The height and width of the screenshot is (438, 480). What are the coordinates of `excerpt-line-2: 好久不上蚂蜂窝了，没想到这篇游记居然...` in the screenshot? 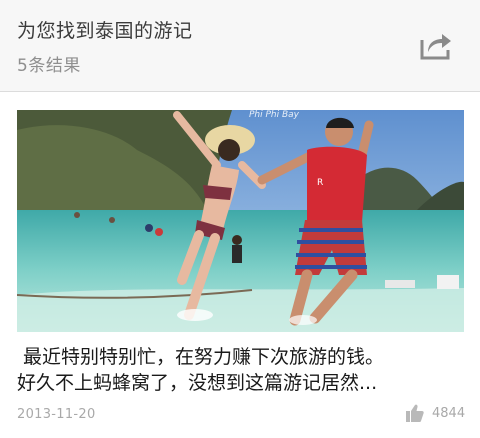 It's located at (197, 383).